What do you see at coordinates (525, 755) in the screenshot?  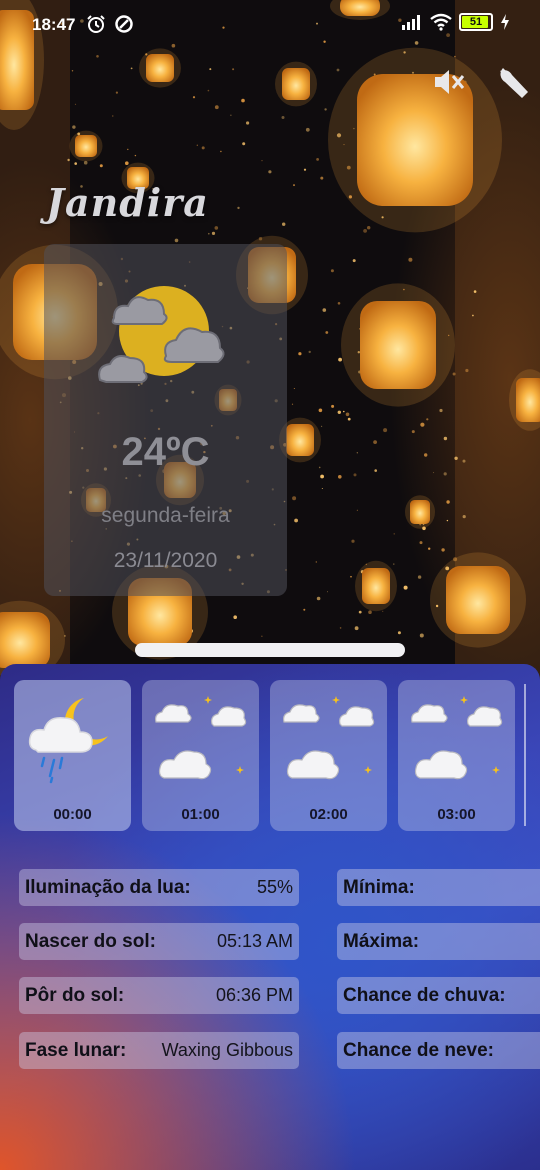 I see `horizontal-scrollbar` at bounding box center [525, 755].